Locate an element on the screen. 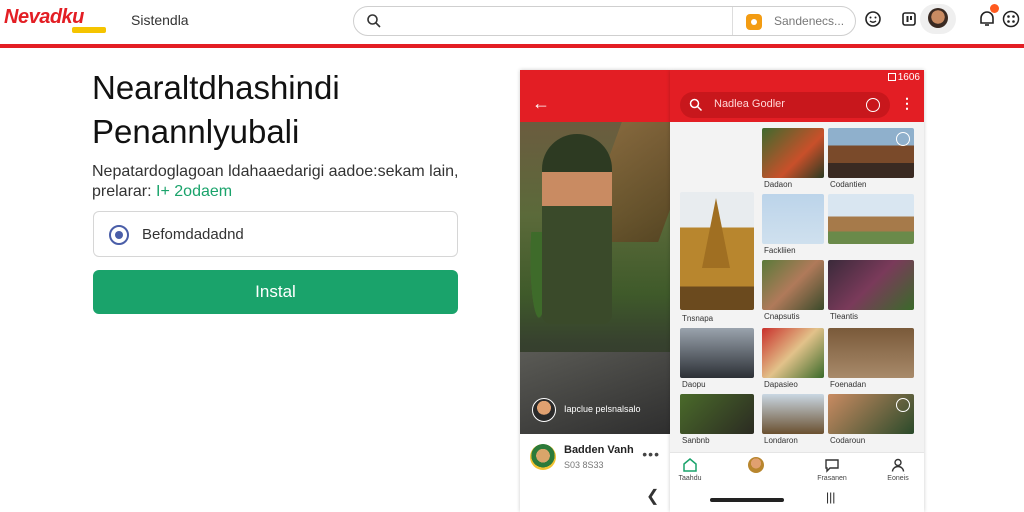 This screenshot has width=1024, height=512. gallery-caption: Fackliien is located at coordinates (780, 250).